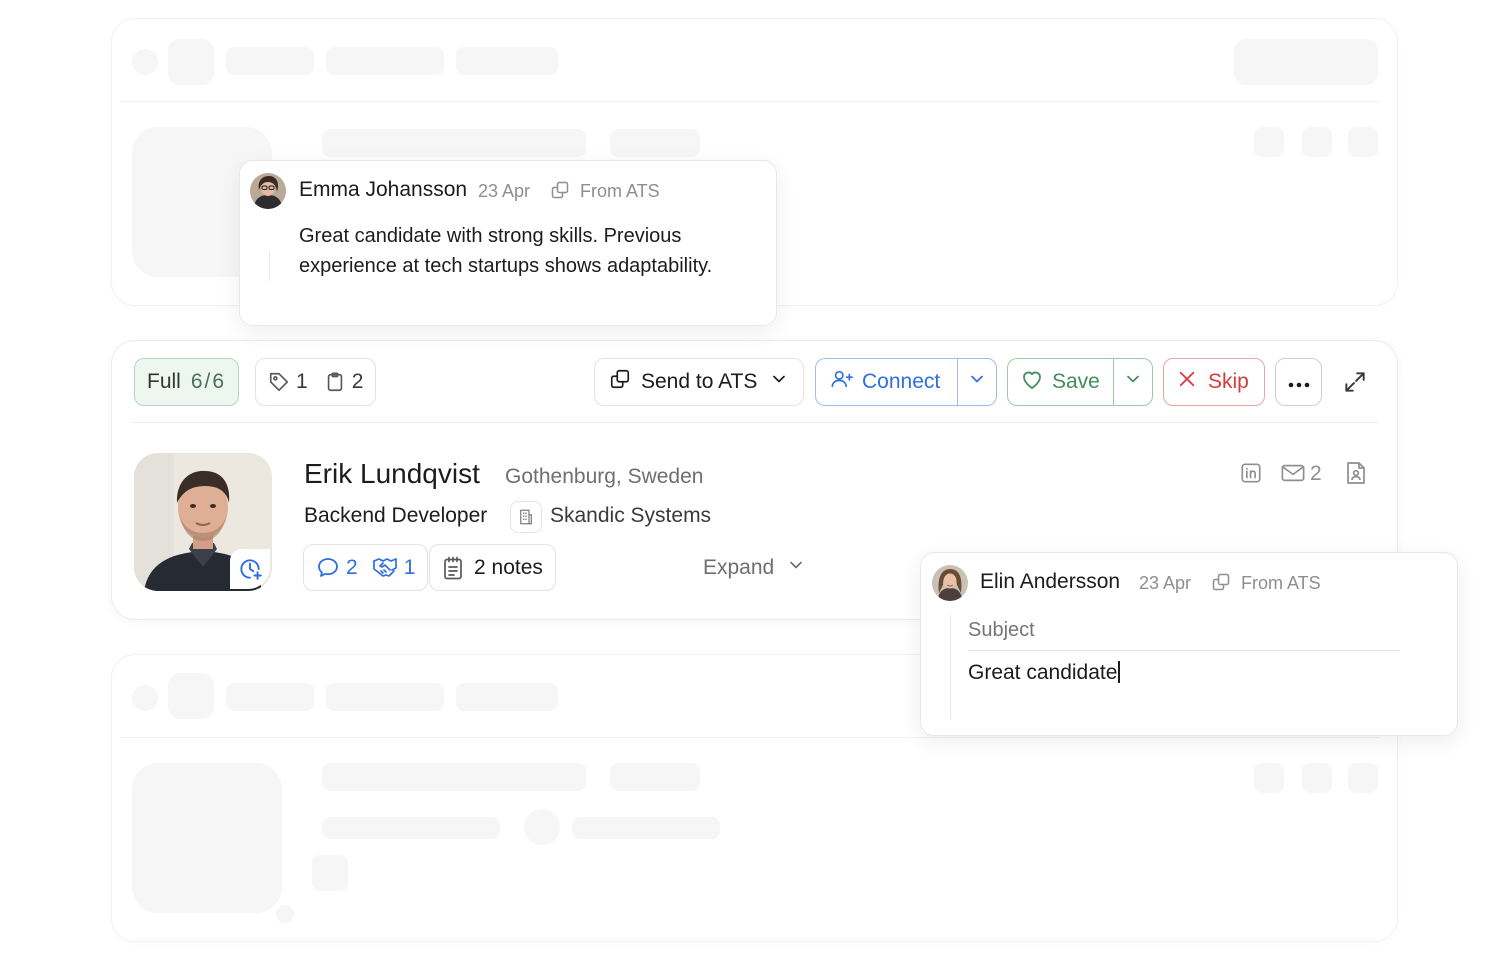 The width and height of the screenshot is (1510, 972). What do you see at coordinates (1316, 473) in the screenshot?
I see `email-count: 2` at bounding box center [1316, 473].